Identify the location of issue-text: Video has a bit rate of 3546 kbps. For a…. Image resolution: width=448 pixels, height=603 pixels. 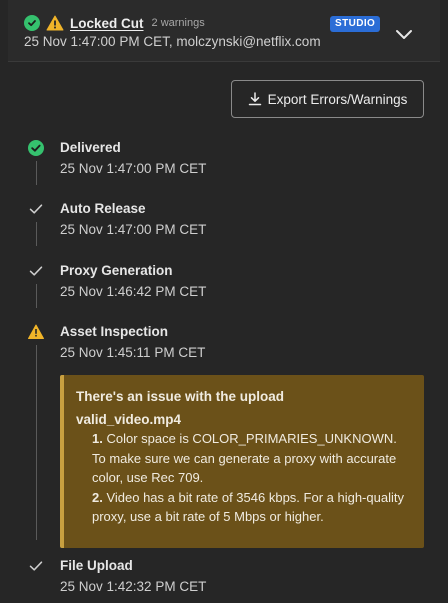
(248, 507).